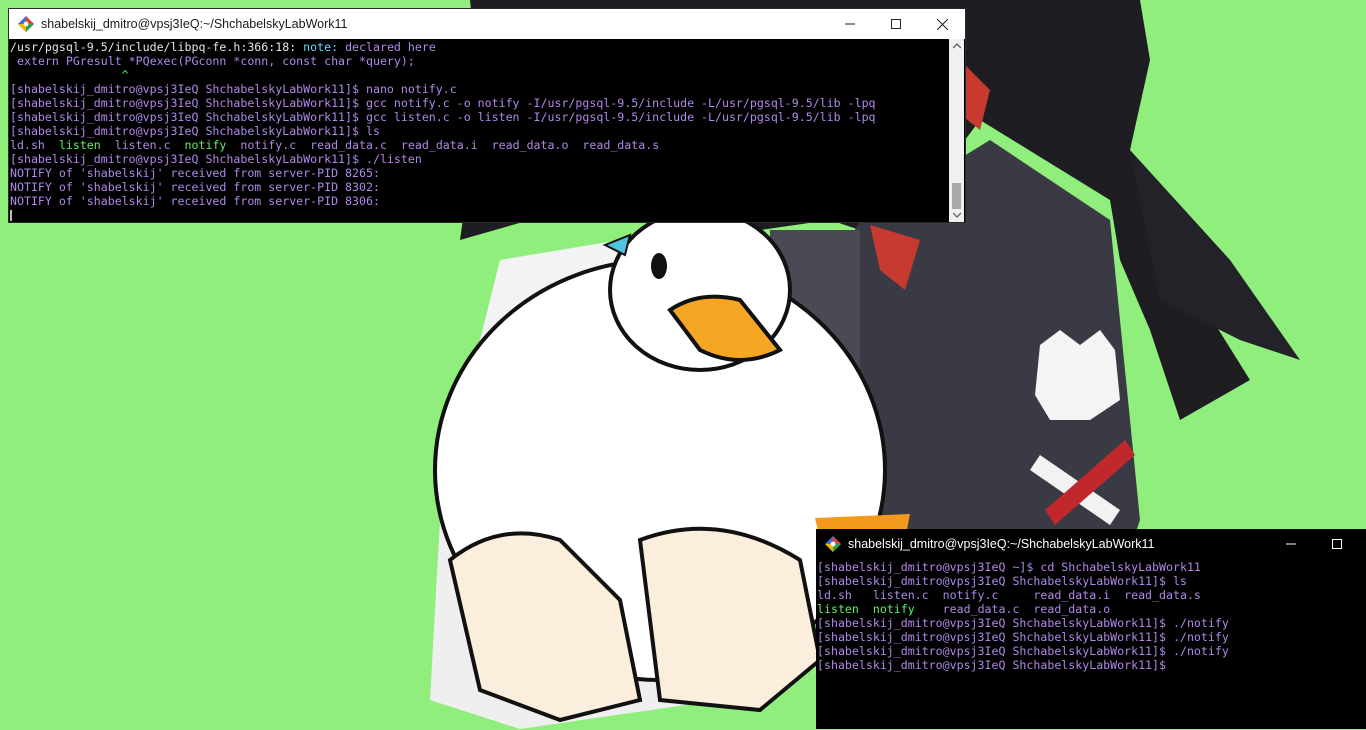 This screenshot has height=730, width=1366. I want to click on scroll-up-button, so click(956, 46).